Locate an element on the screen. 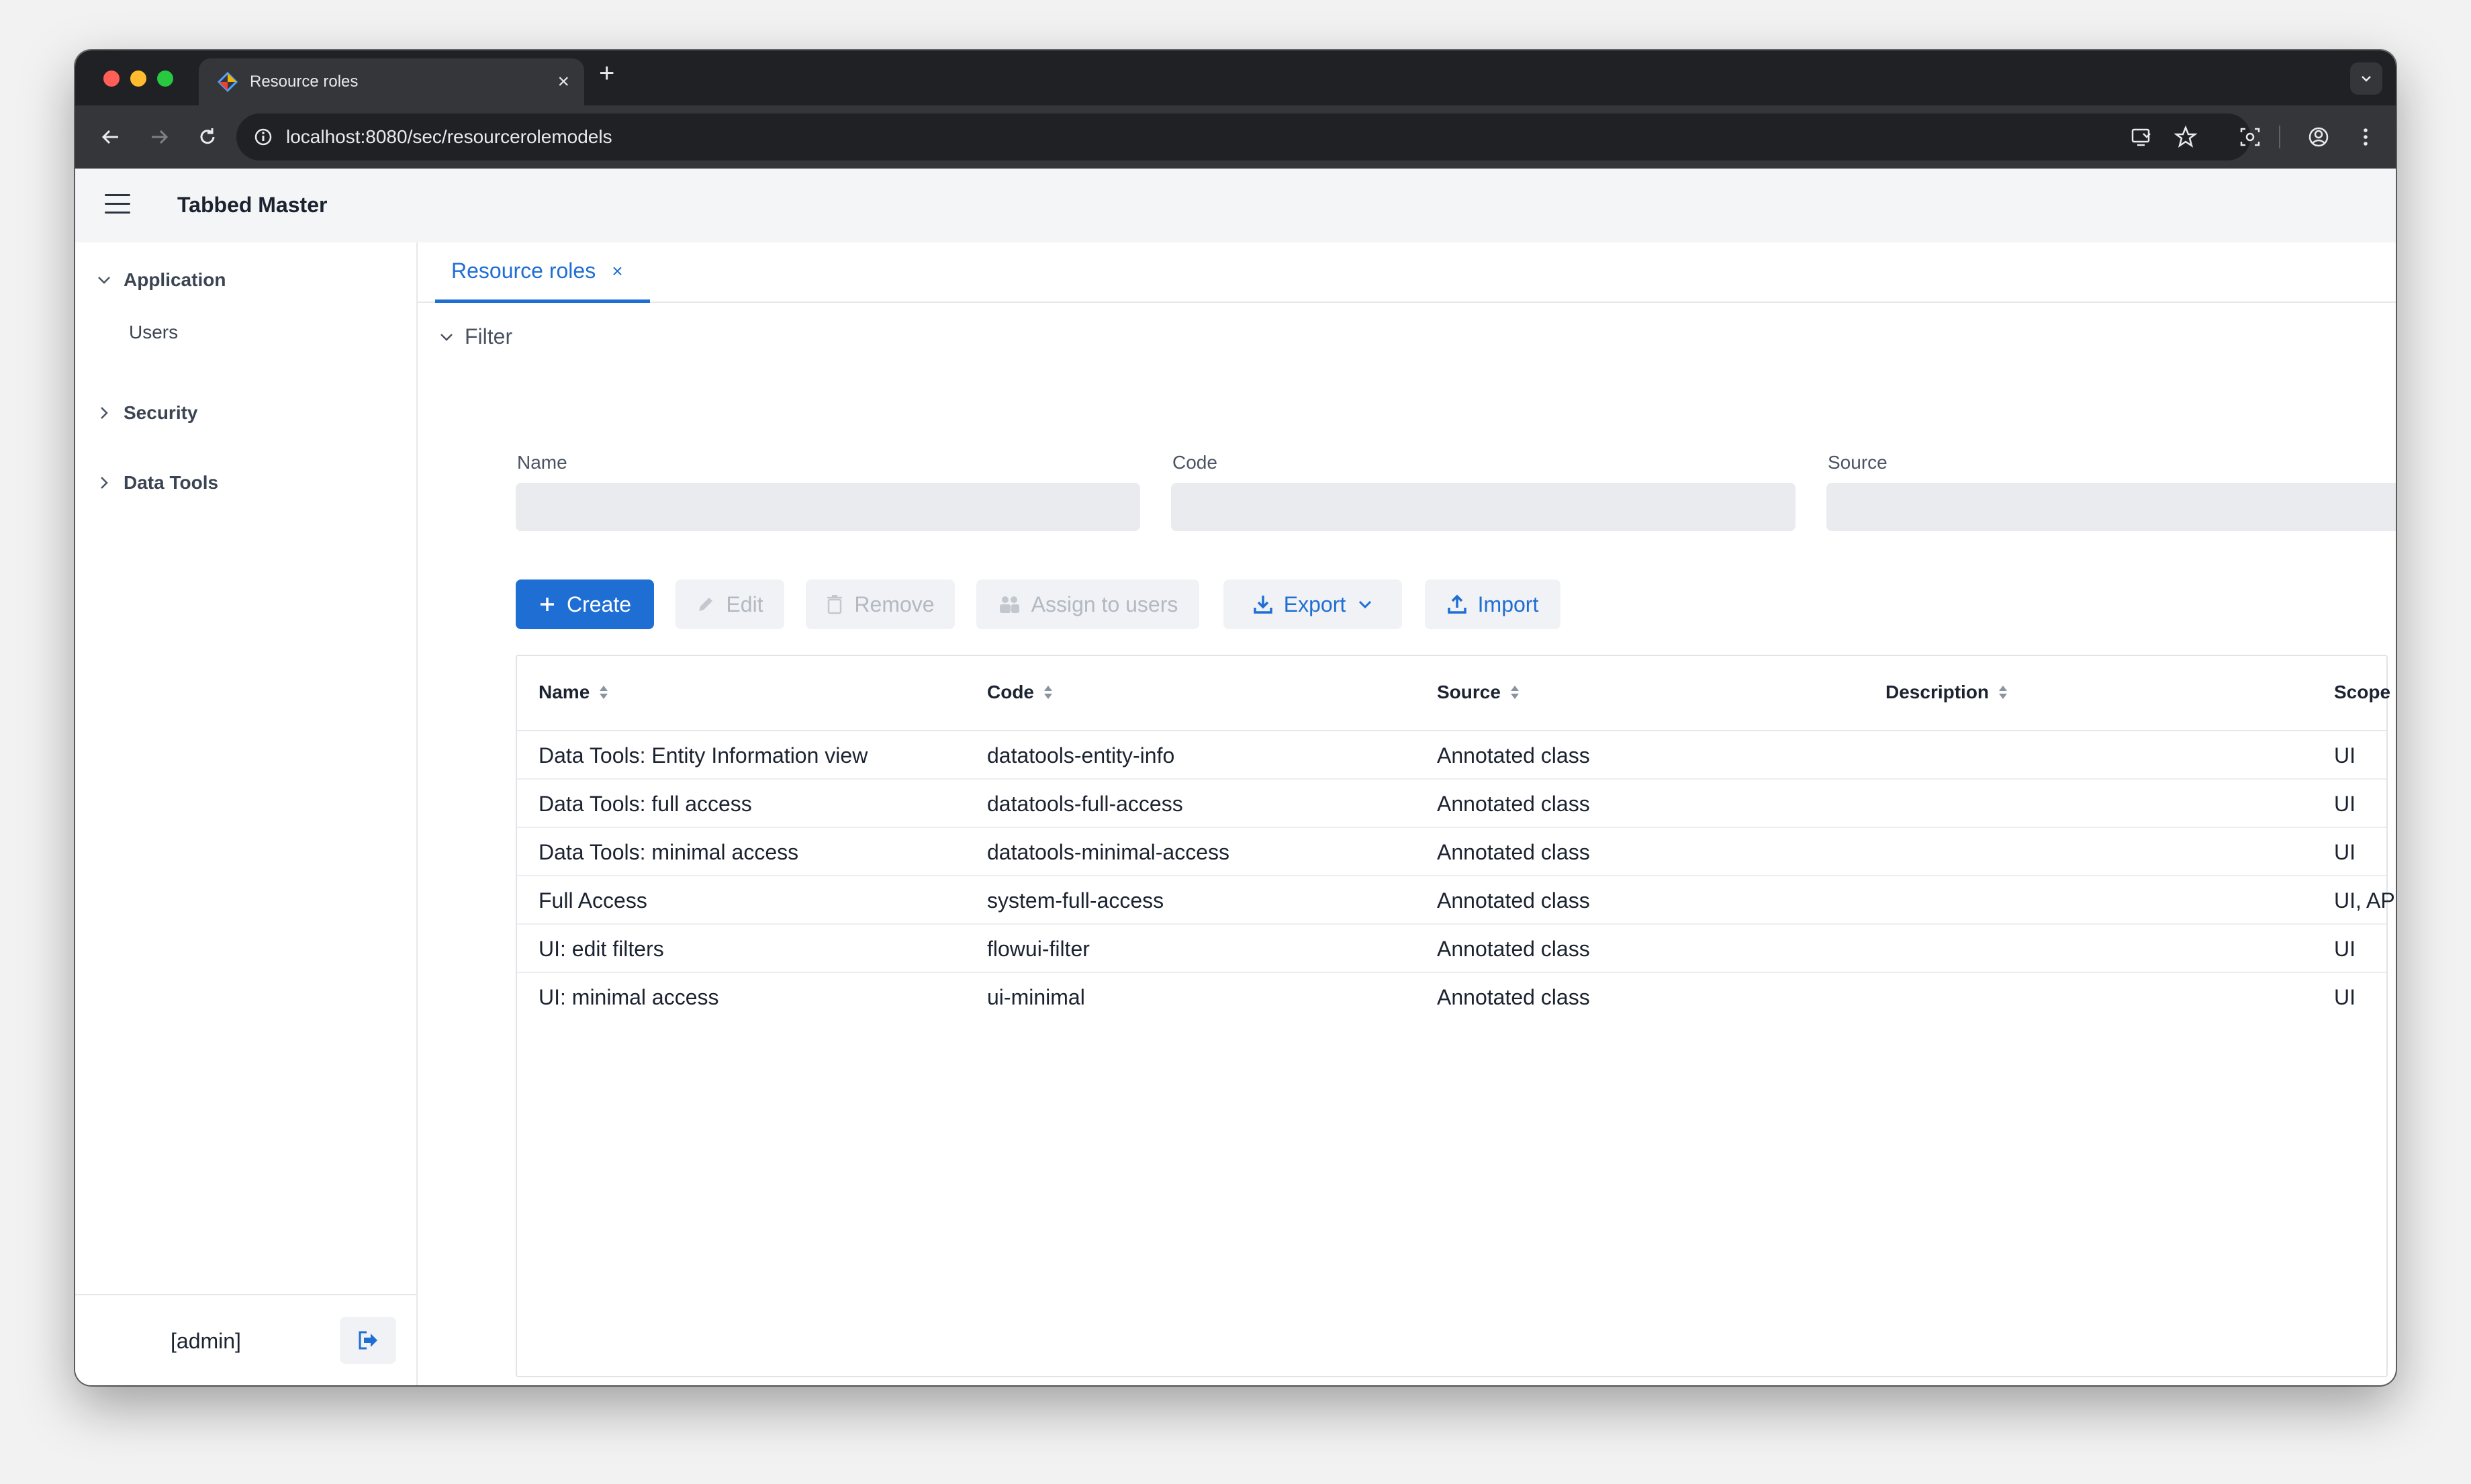 The image size is (2471, 1484). minimize-window-button is located at coordinates (138, 79).